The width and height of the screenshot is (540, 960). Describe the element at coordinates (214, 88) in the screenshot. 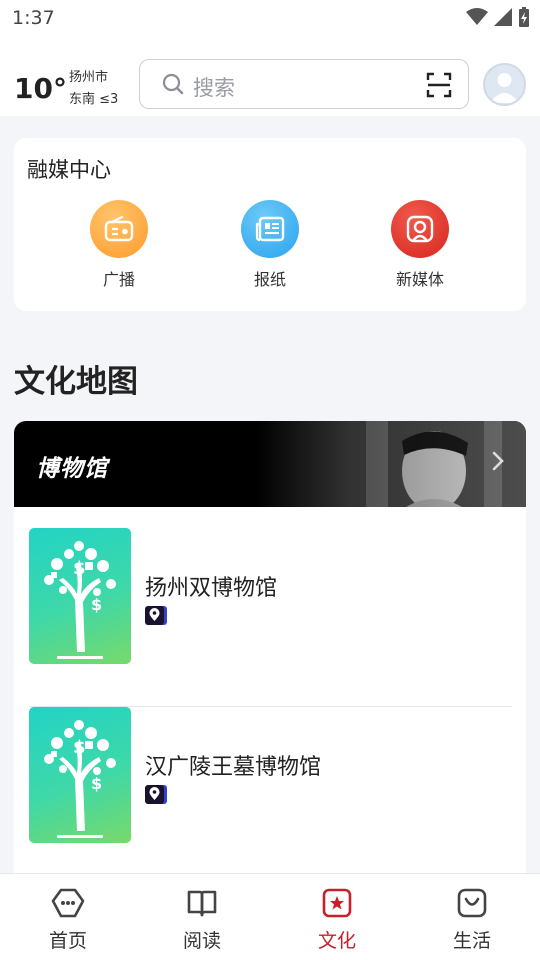

I see `search-placeholder: 搜索` at that location.